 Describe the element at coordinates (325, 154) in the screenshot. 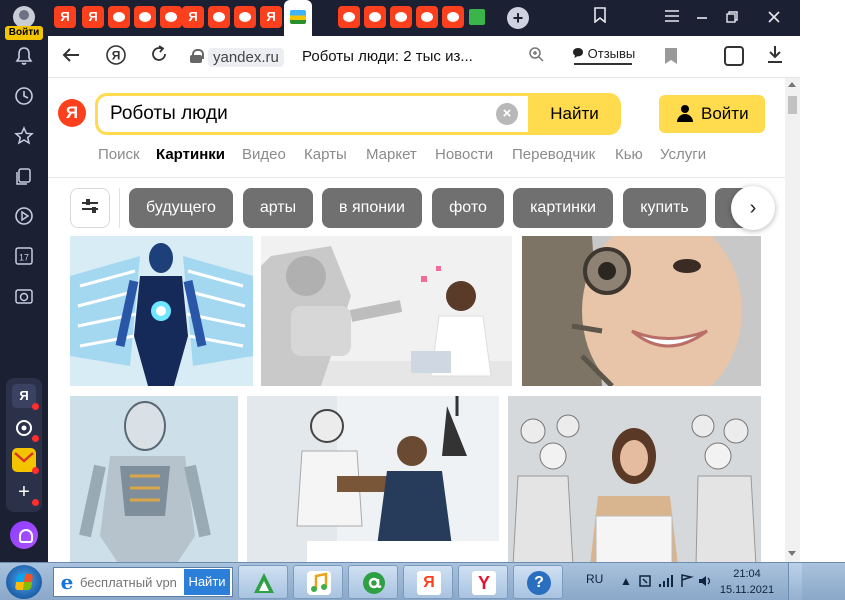

I see `service-link-maps: Карты` at that location.